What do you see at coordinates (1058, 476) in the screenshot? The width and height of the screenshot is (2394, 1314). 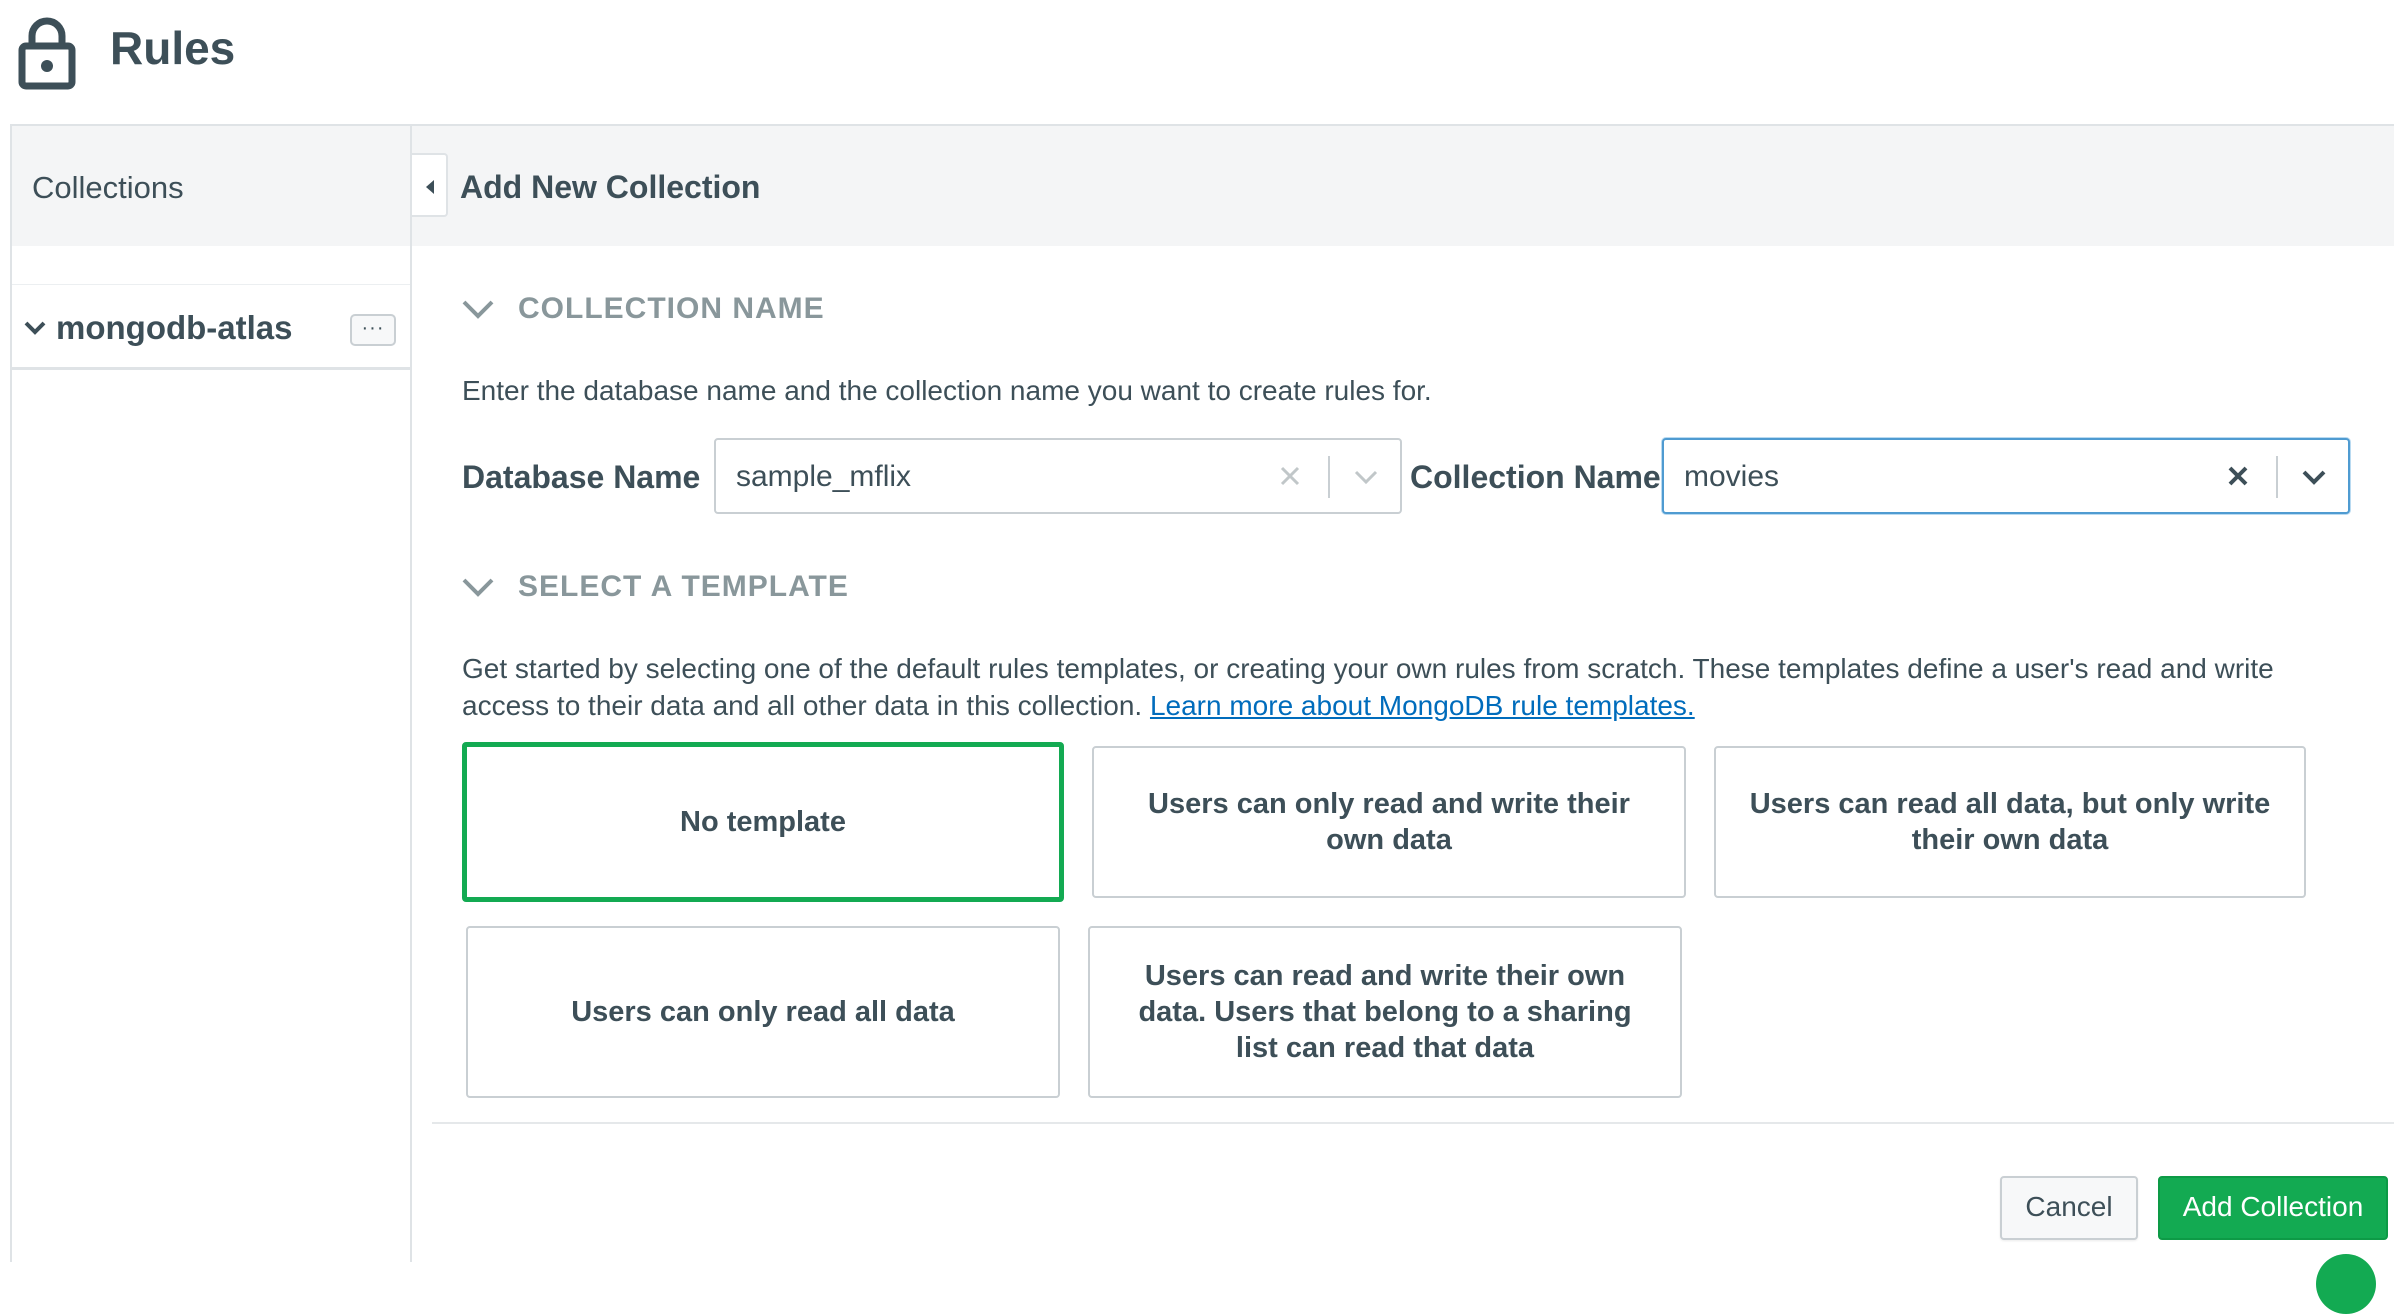 I see `database-name-select: sample_mflix` at bounding box center [1058, 476].